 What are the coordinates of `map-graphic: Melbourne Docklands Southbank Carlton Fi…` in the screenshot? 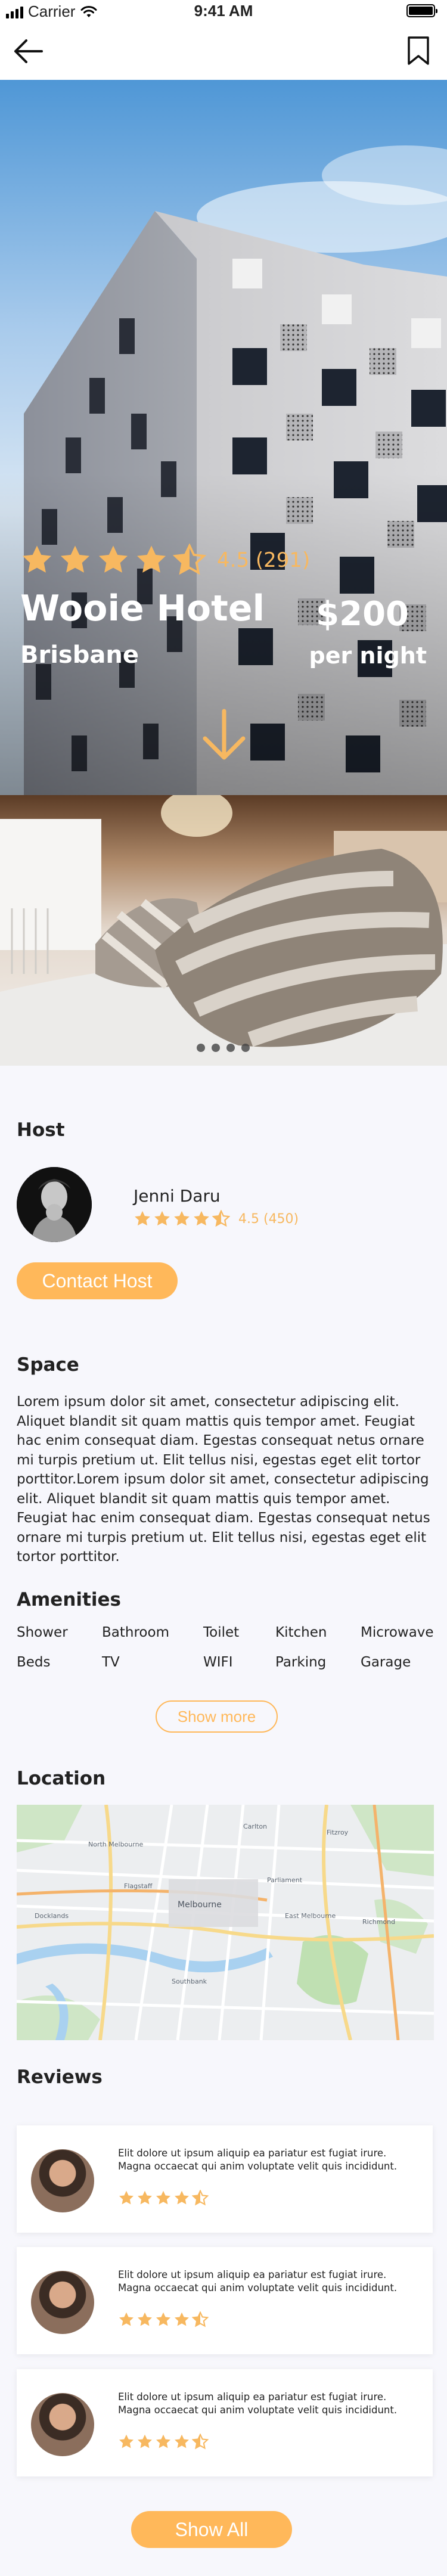 It's located at (225, 1923).